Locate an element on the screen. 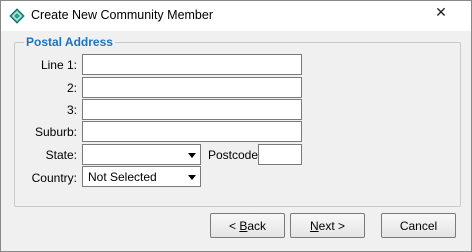 This screenshot has height=252, width=472. close-icon: ✕ is located at coordinates (441, 11).